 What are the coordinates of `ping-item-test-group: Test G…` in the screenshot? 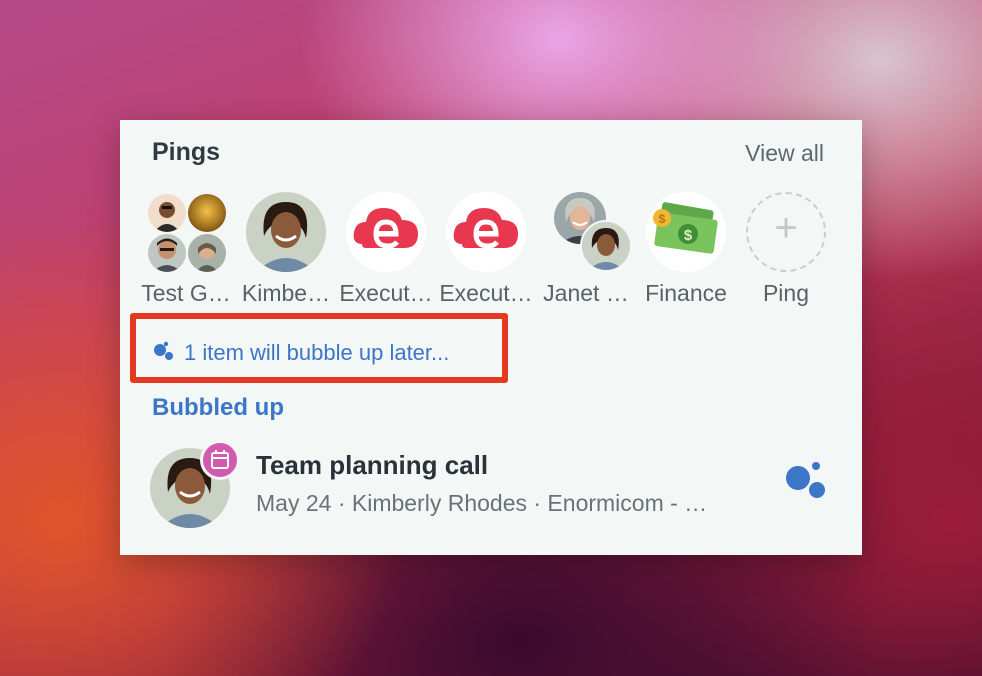 It's located at (186, 249).